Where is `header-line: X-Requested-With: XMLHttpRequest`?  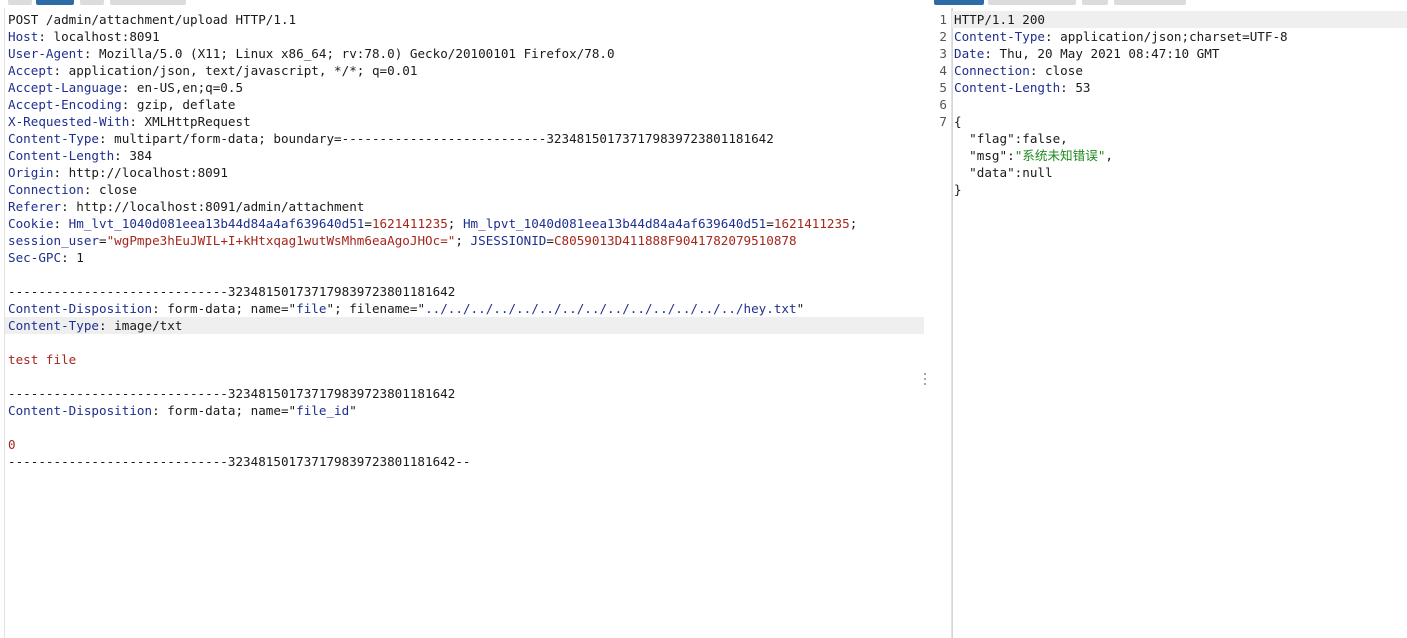 header-line: X-Requested-With: XMLHttpRequest is located at coordinates (129, 121).